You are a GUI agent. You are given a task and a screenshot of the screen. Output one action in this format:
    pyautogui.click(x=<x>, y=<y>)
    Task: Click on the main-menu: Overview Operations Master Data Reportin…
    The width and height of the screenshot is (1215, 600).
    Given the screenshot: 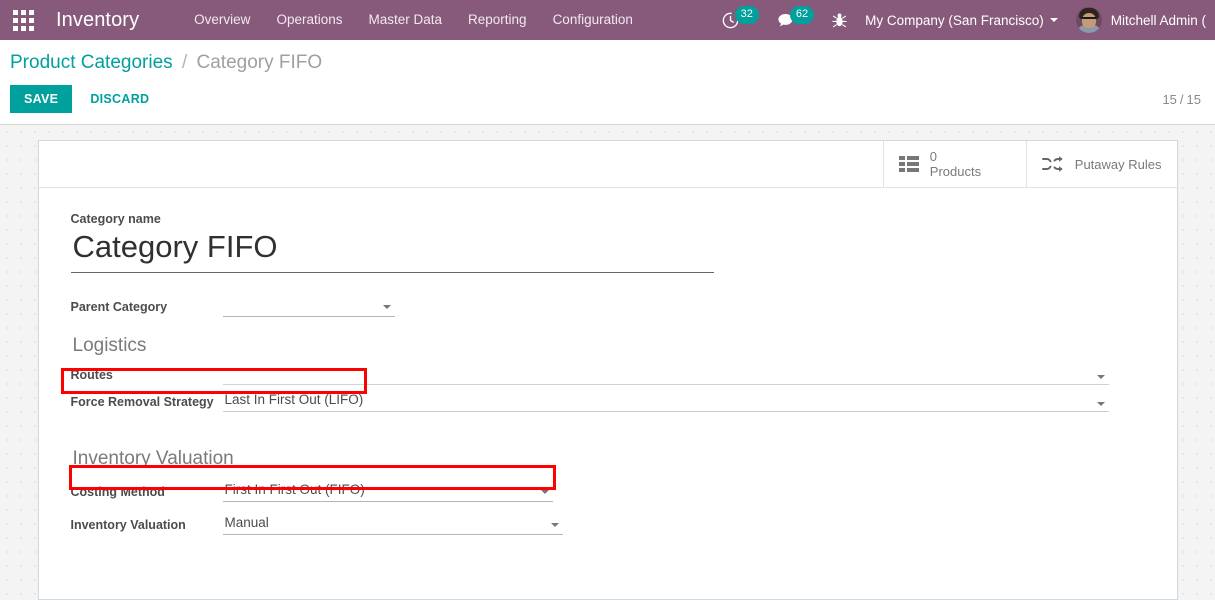 What is the action you would take?
    pyautogui.click(x=413, y=20)
    